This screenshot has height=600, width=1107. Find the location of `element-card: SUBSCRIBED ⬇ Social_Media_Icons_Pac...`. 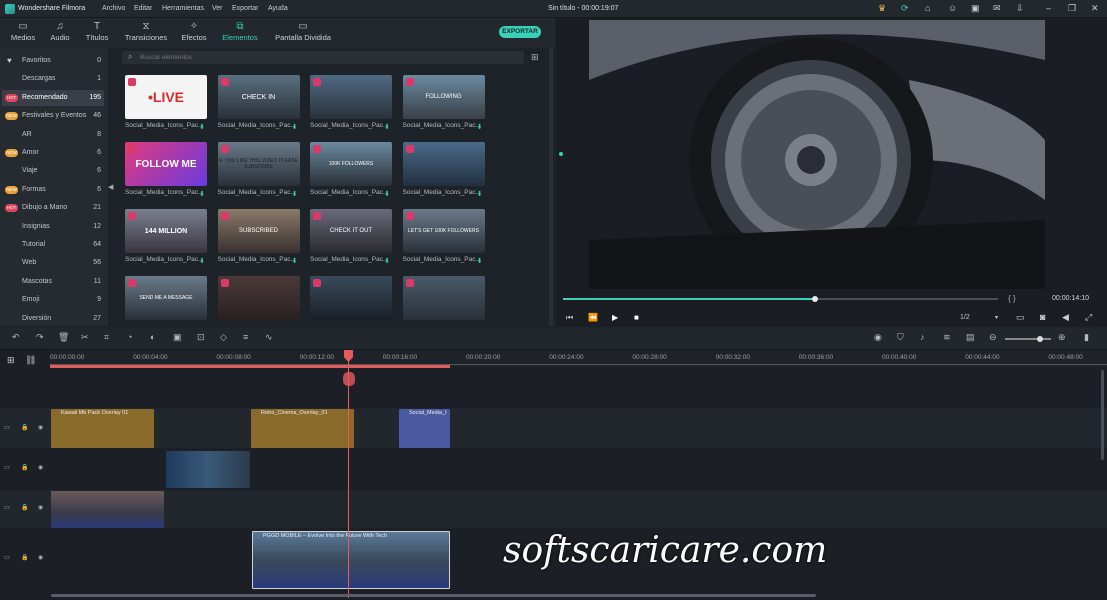

element-card: SUBSCRIBED ⬇ Social_Media_Icons_Pac... is located at coordinates (259, 238).